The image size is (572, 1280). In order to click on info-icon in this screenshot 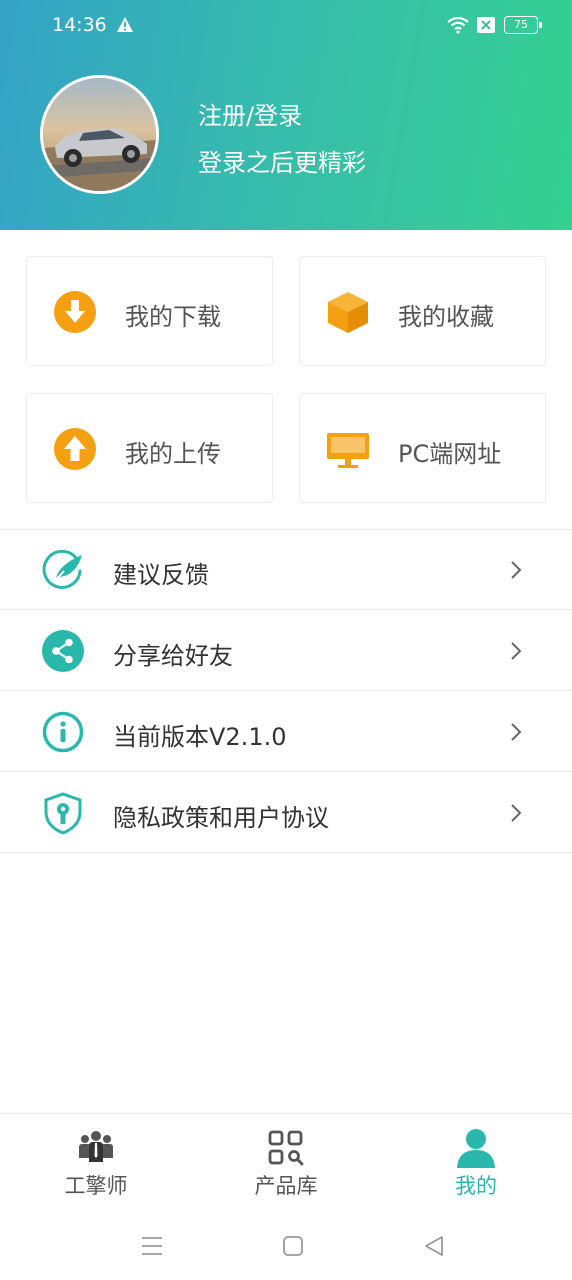, I will do `click(63, 732)`.